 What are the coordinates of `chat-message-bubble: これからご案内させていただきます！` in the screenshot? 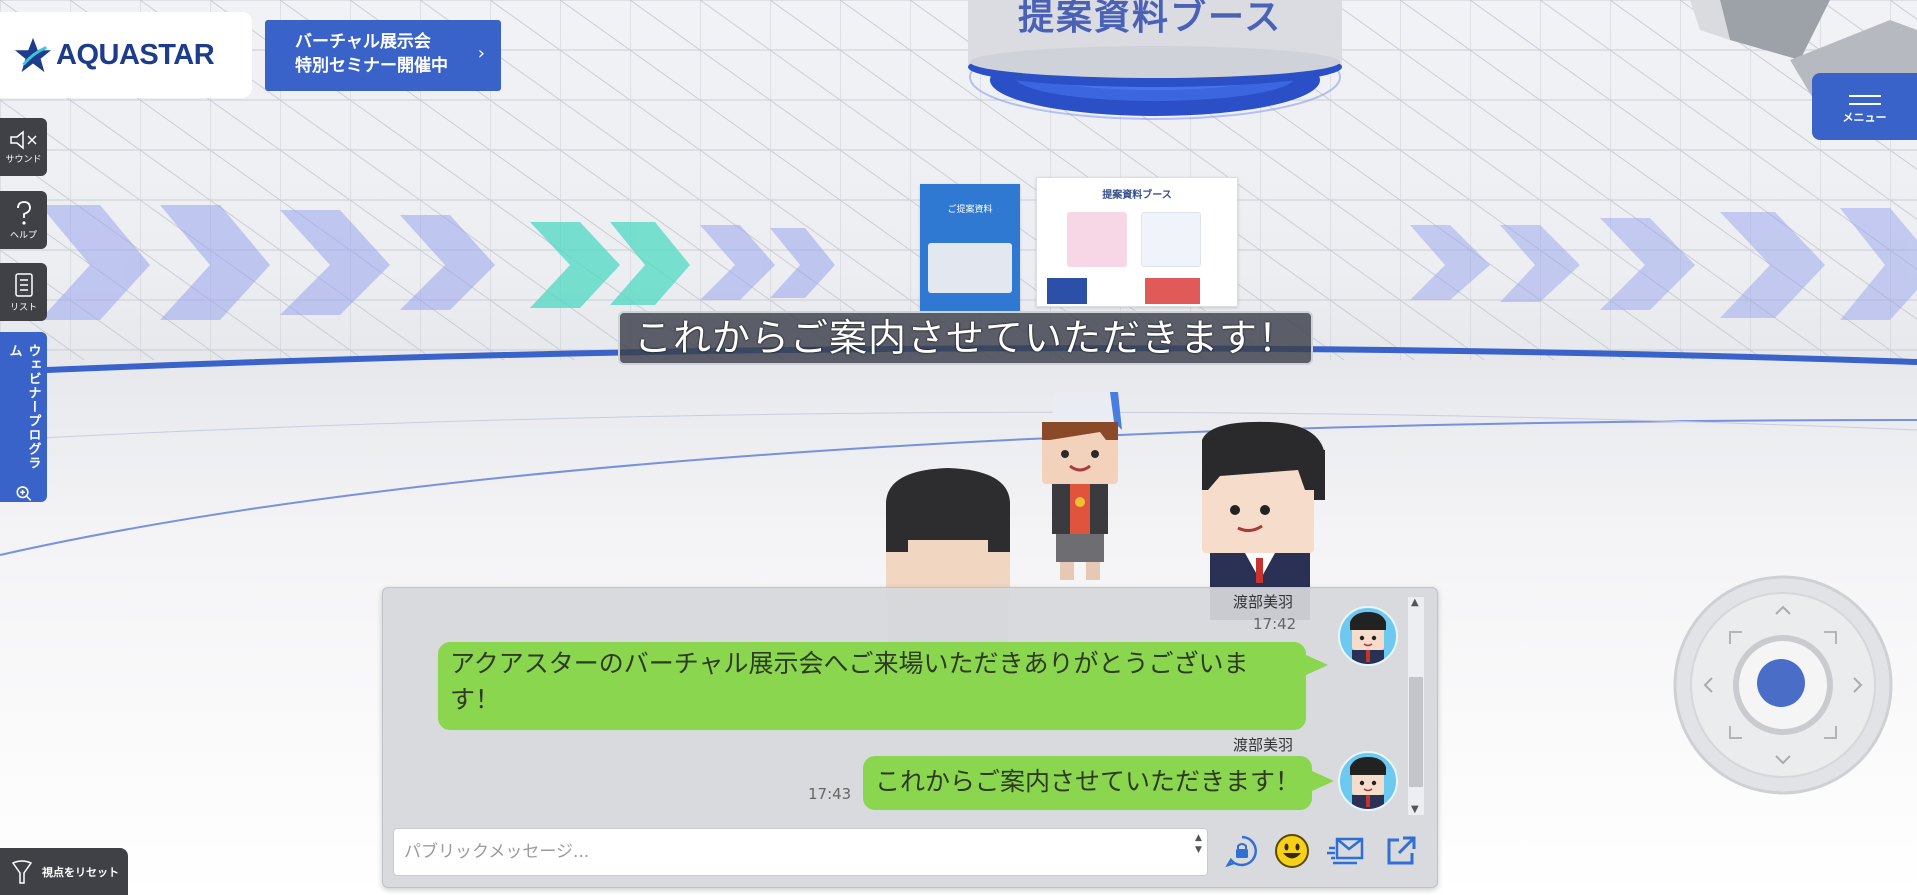 It's located at (1099, 783).